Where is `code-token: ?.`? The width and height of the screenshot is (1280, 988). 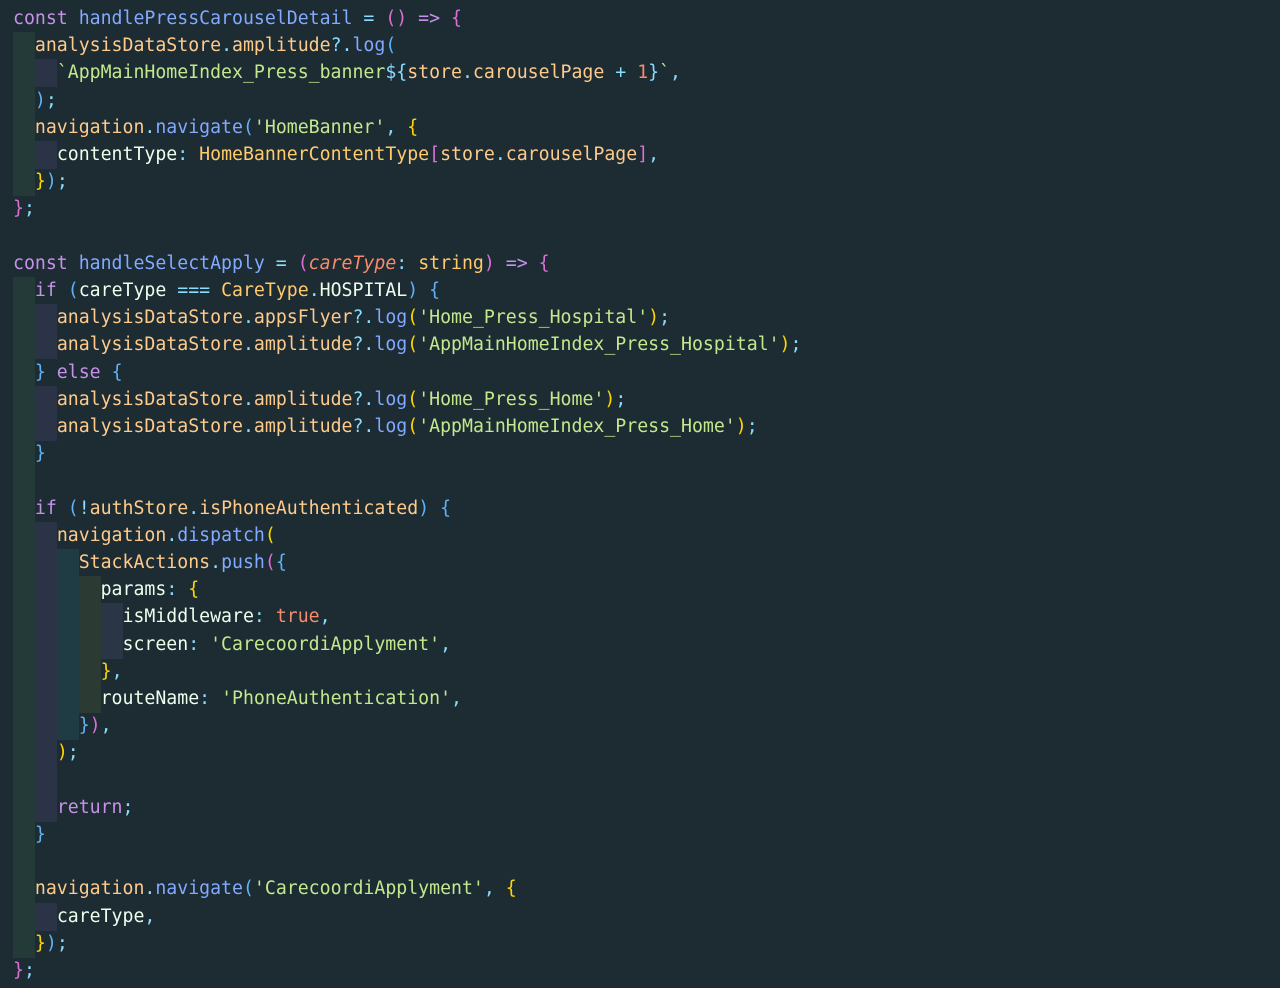 code-token: ?. is located at coordinates (363, 399).